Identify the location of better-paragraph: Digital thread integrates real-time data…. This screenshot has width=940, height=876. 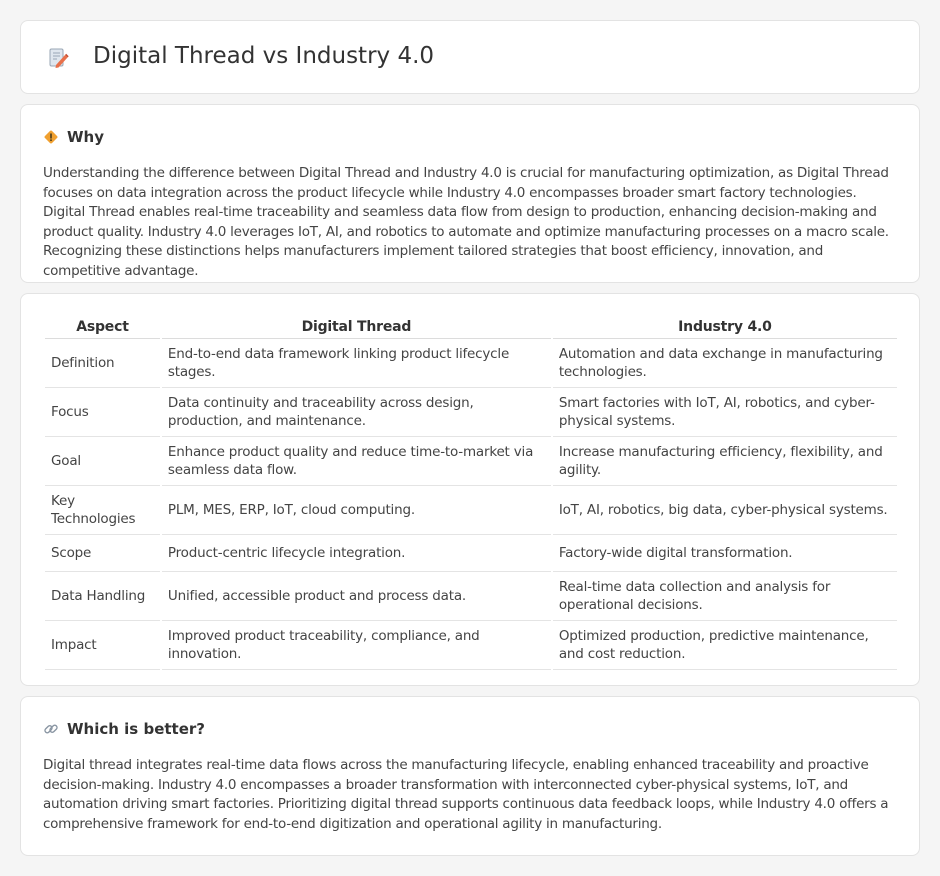
(466, 794).